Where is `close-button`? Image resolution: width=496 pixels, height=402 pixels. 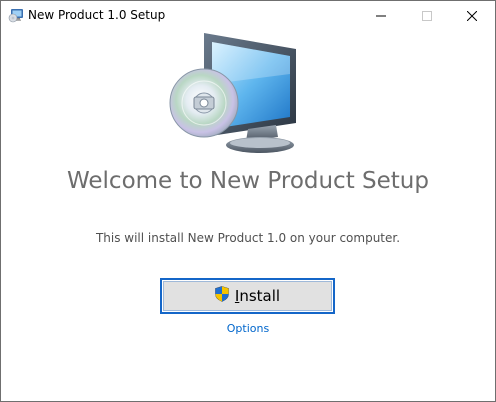 close-button is located at coordinates (472, 15).